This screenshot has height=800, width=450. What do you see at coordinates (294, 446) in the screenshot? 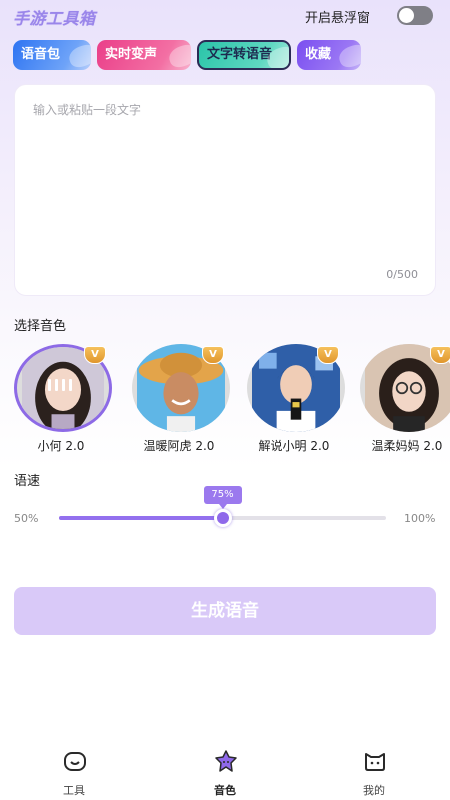
I see `voice-name: 解说小明 2.0` at bounding box center [294, 446].